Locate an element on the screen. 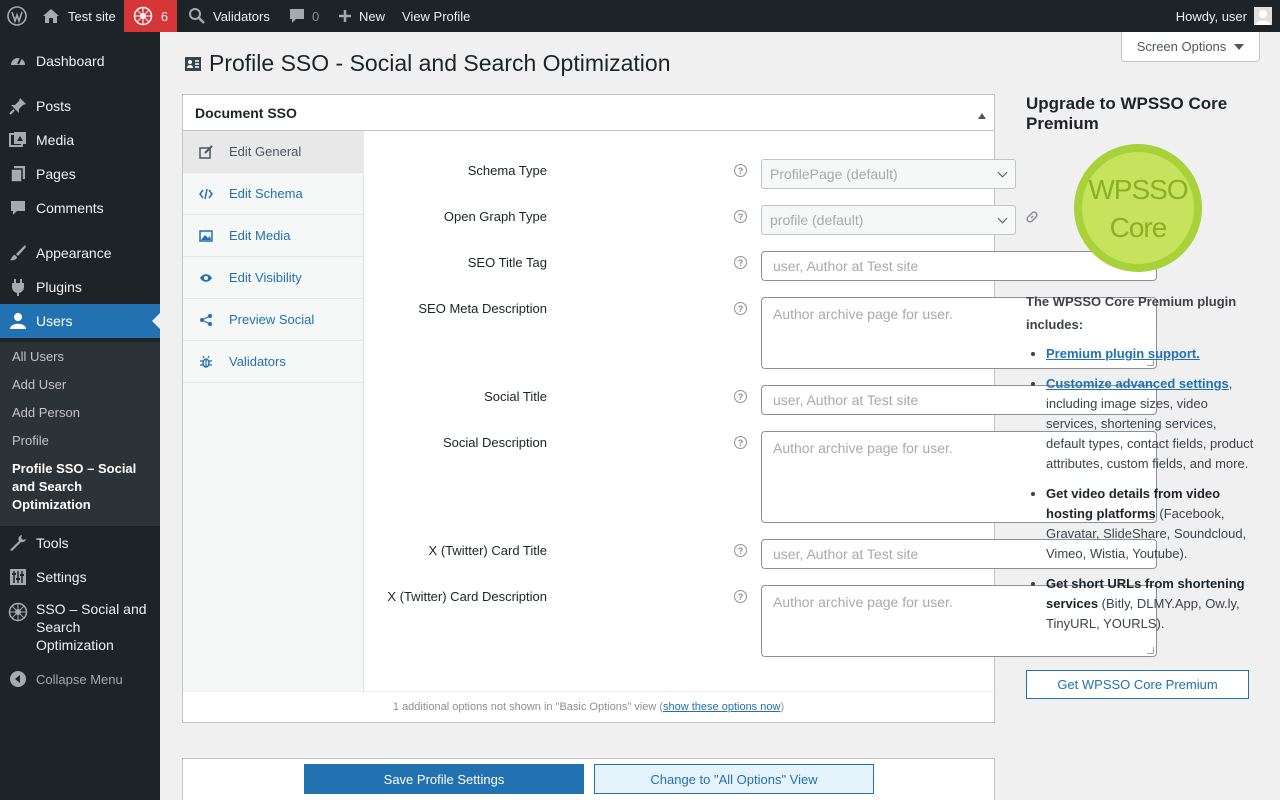 This screenshot has width=1280, height=800. logo-ring is located at coordinates (1138, 208).